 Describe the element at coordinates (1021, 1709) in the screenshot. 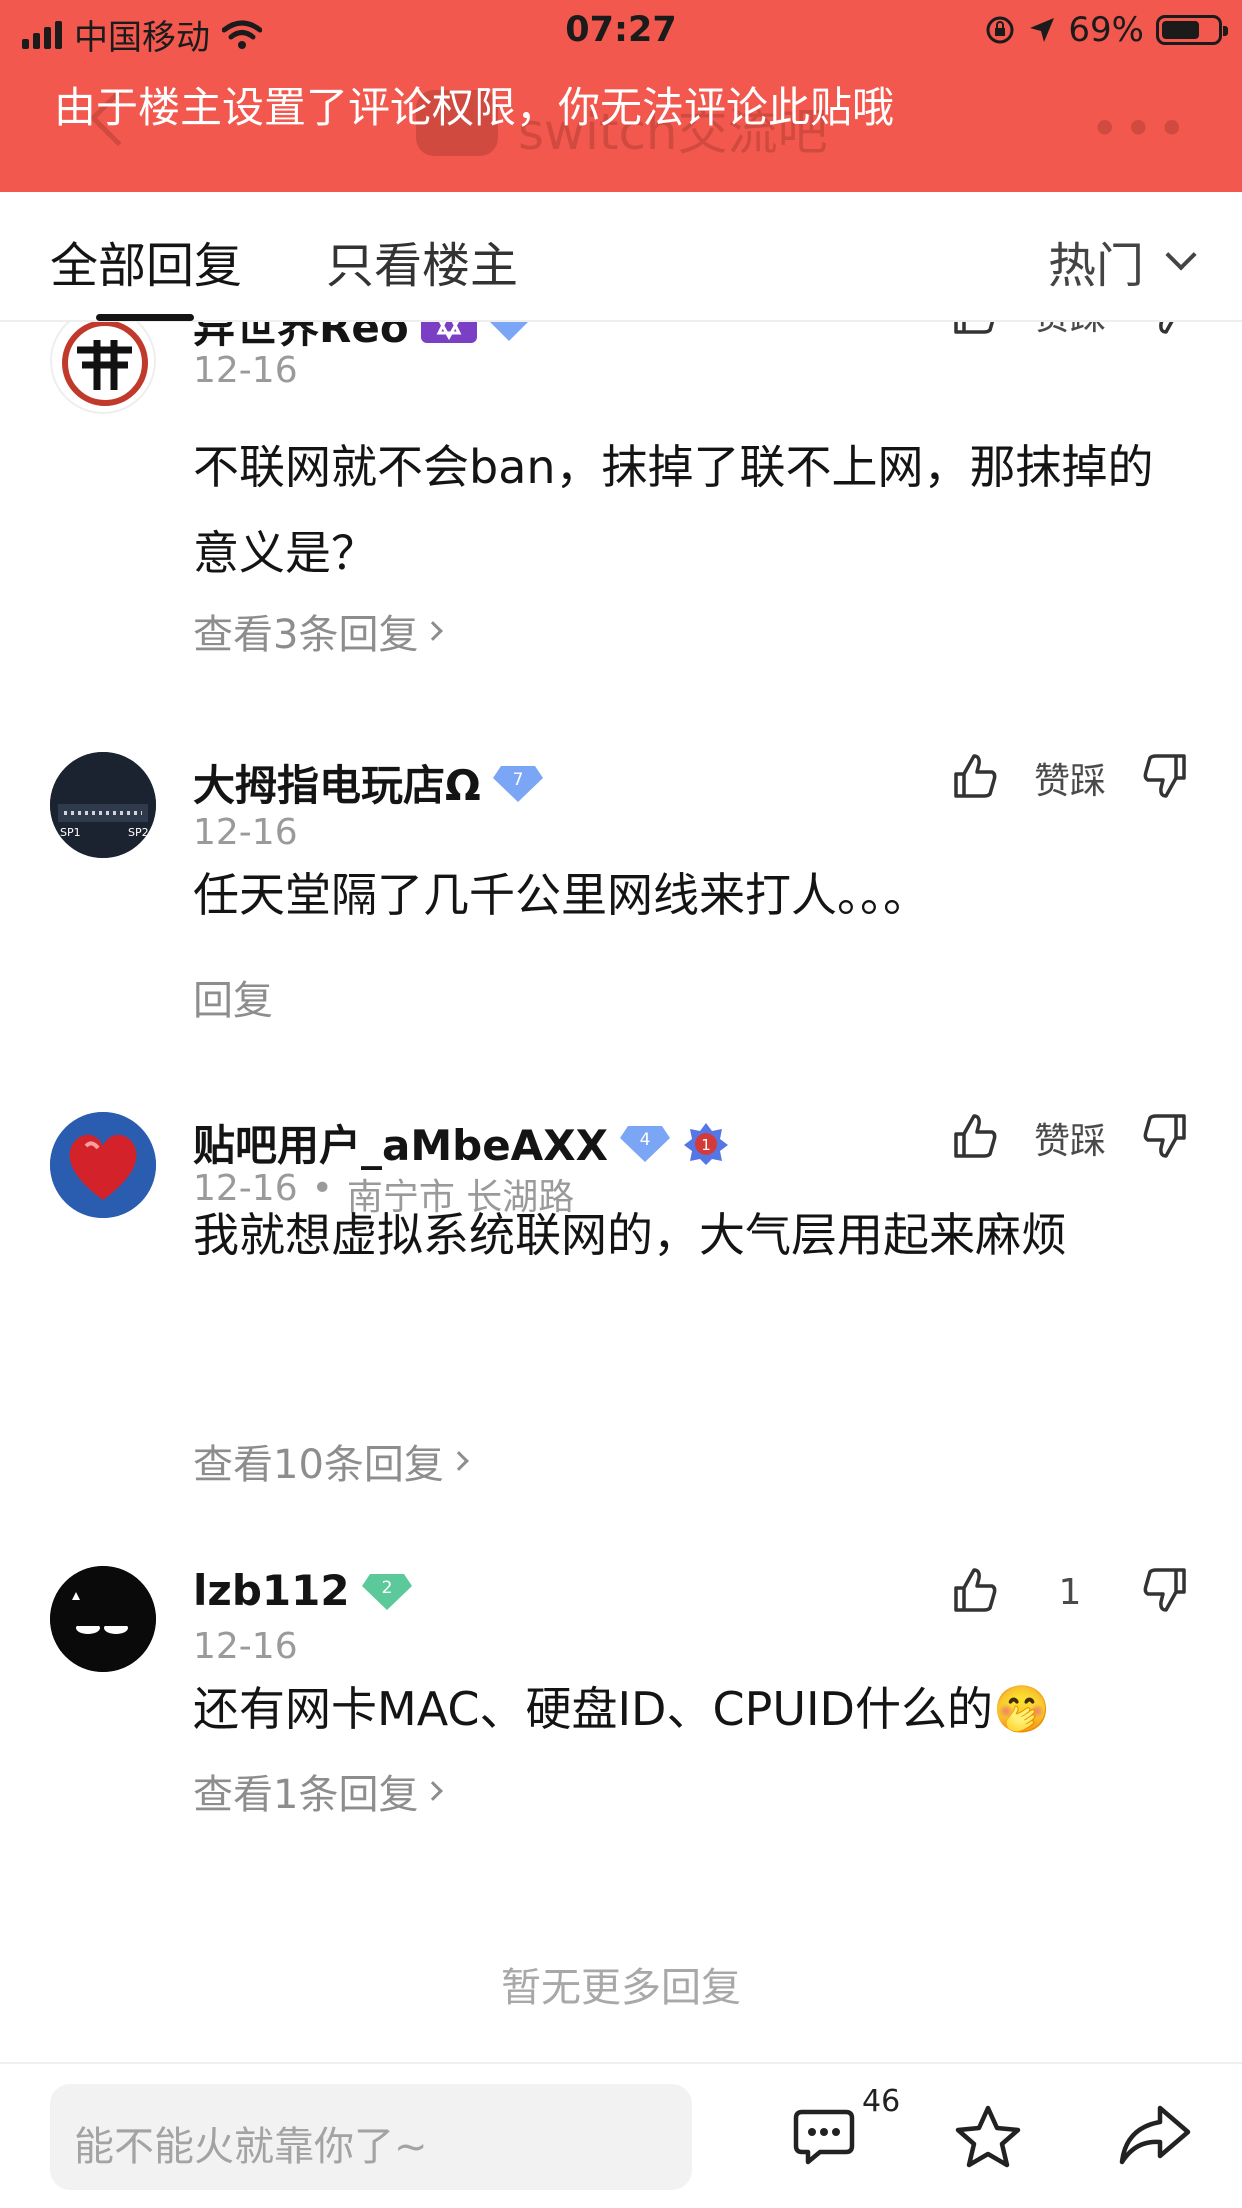

I see `emoji-icon: 🤭` at that location.